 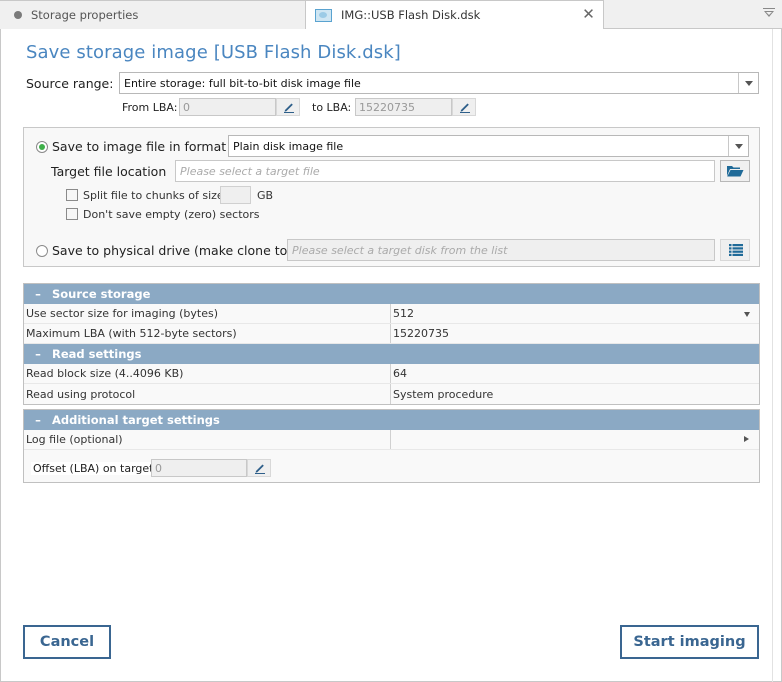 I want to click on row-key: Read using protocol, so click(x=207, y=394).